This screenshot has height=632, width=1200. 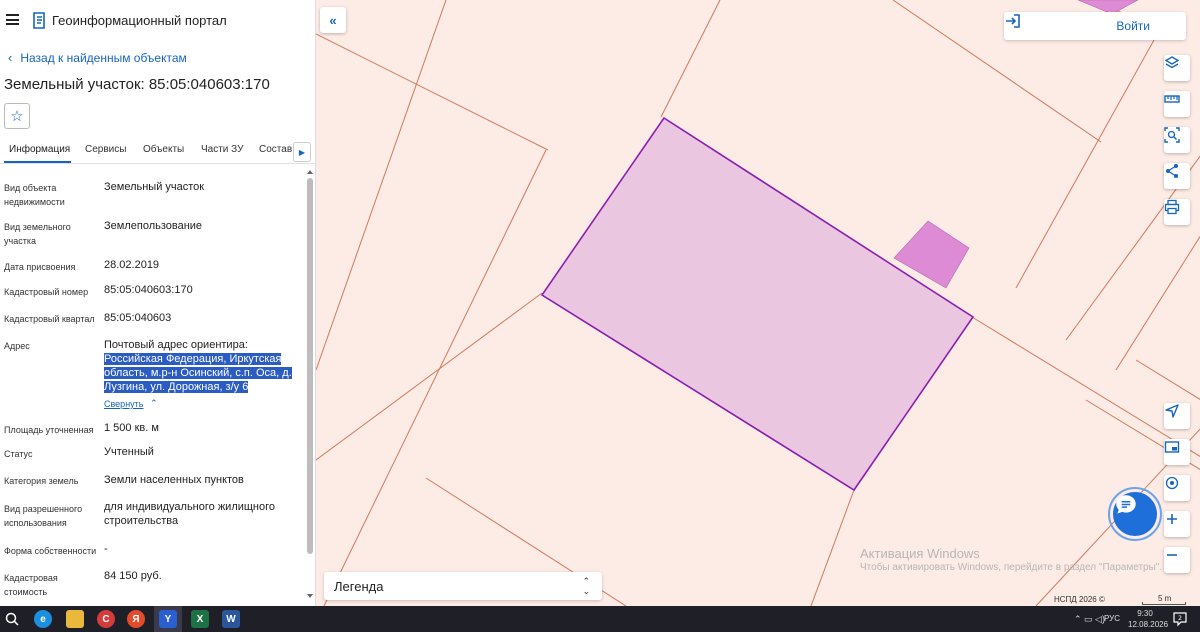 I want to click on property-label: Адрес, so click(x=17, y=346).